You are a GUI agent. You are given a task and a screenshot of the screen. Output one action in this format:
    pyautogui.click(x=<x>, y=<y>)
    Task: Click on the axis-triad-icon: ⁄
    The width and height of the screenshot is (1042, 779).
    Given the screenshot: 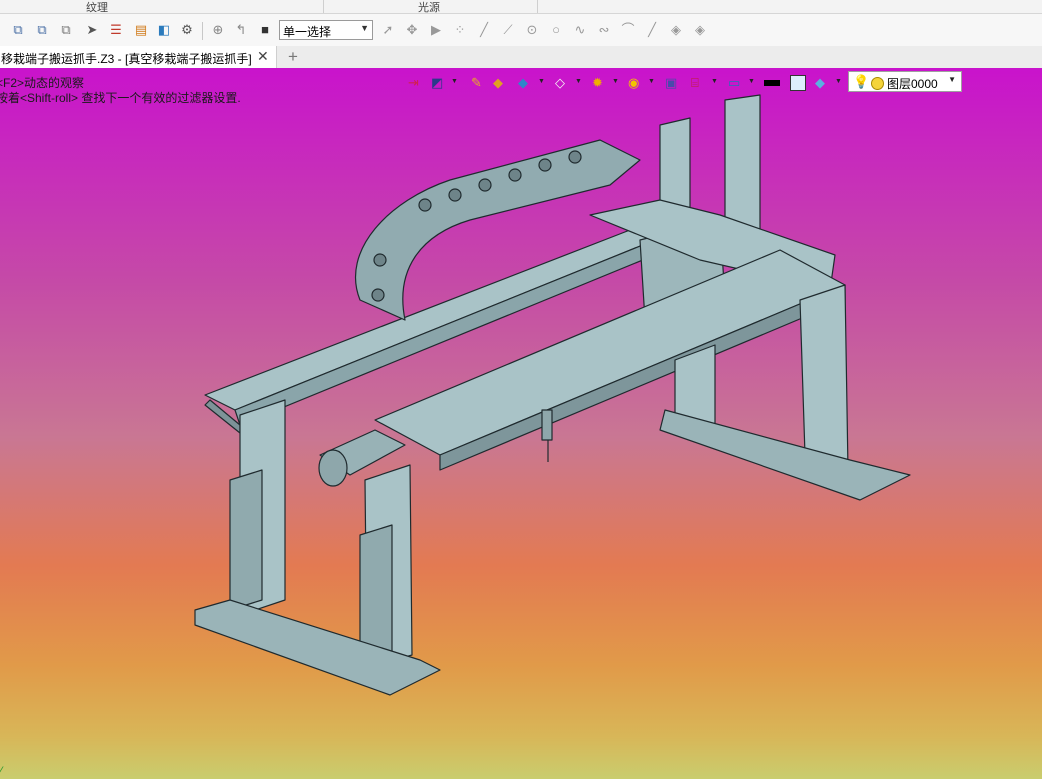 What is the action you would take?
    pyautogui.click(x=1, y=771)
    